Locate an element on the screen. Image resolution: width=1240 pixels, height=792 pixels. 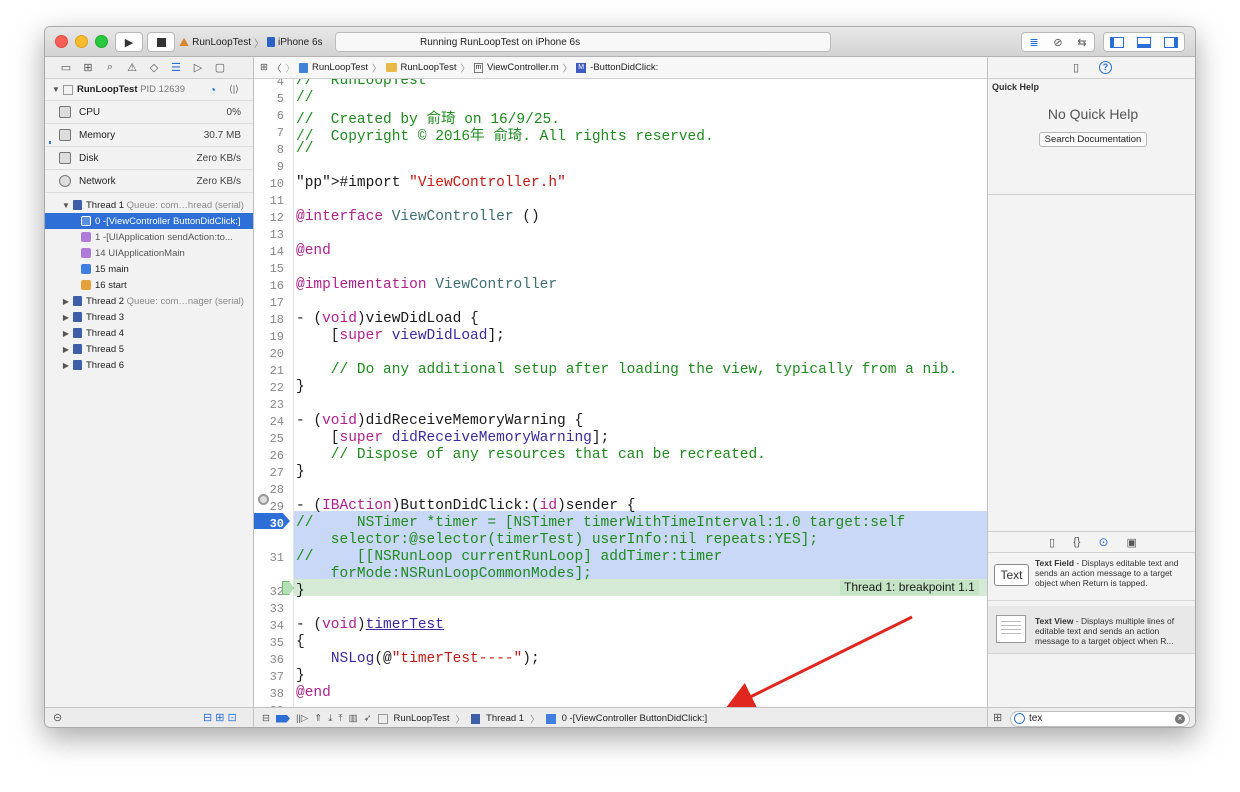
stack-frame: 14 UIApplicationMain is located at coordinates (149, 253).